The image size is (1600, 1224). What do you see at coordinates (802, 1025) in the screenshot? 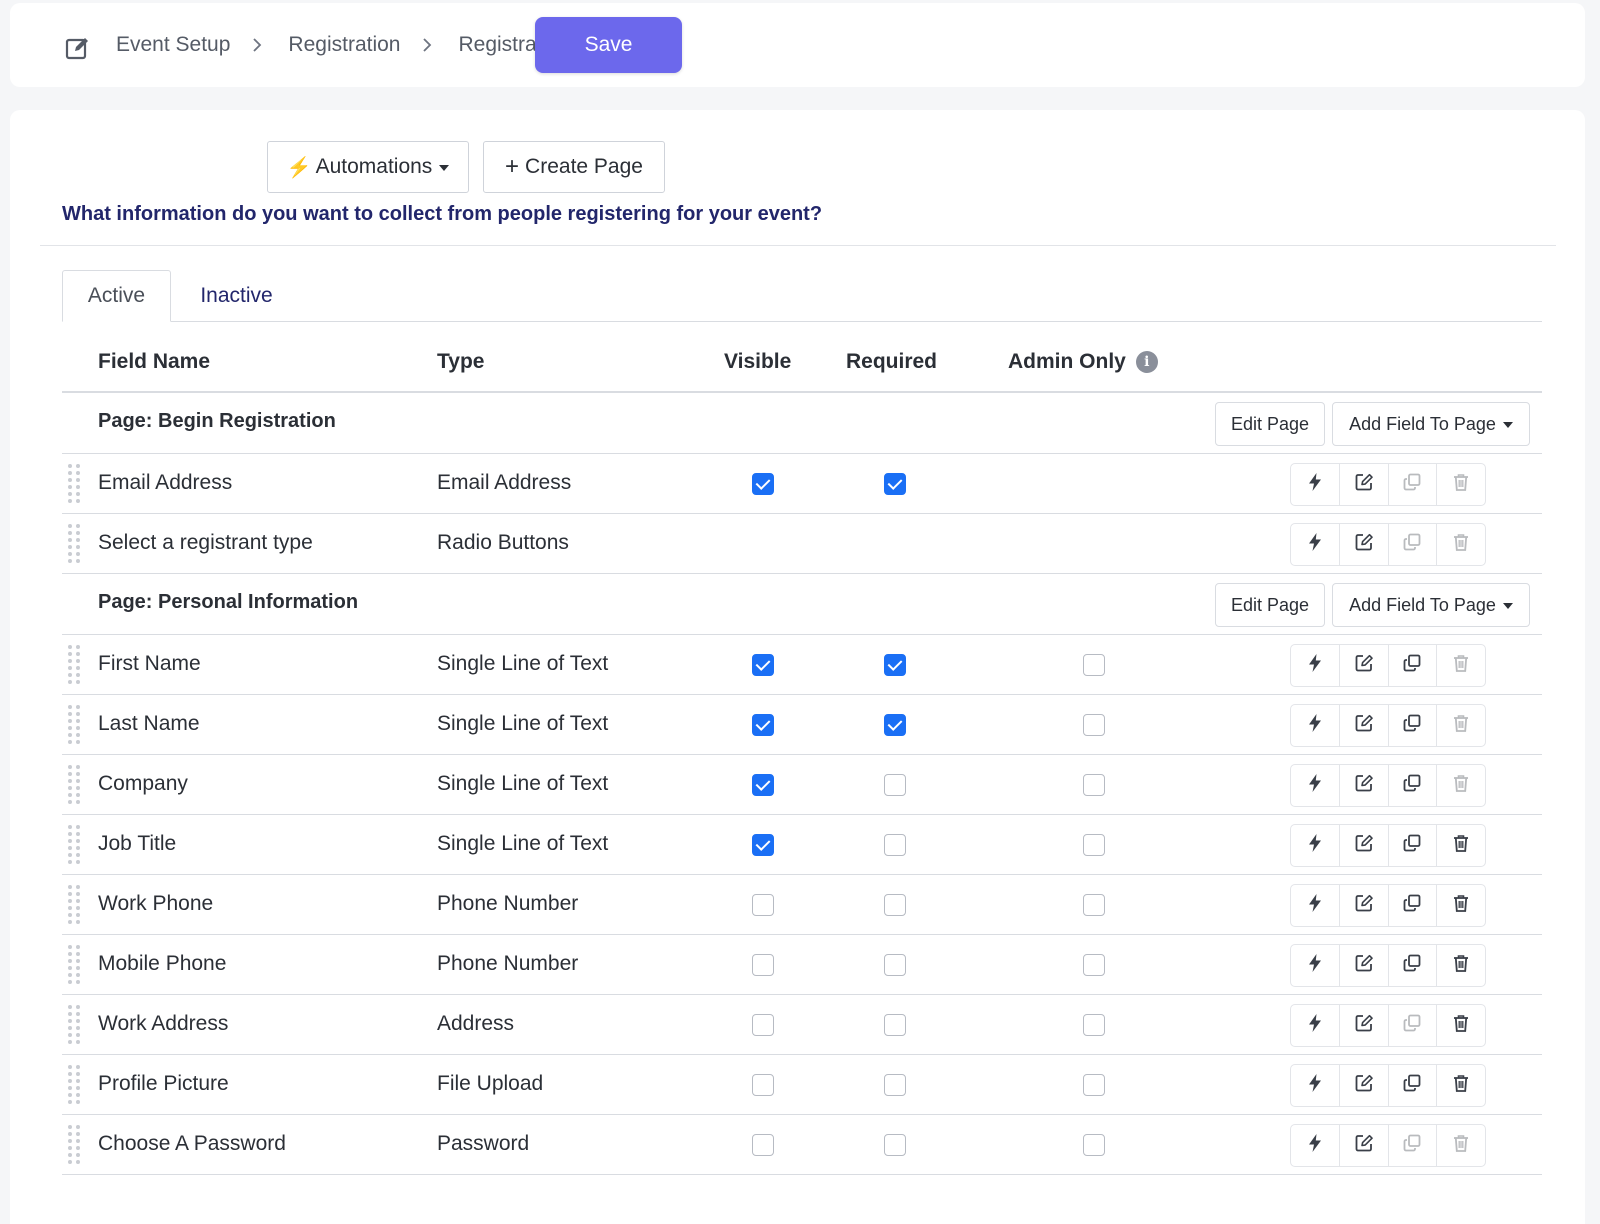
I see `table-row: Work Address Address` at bounding box center [802, 1025].